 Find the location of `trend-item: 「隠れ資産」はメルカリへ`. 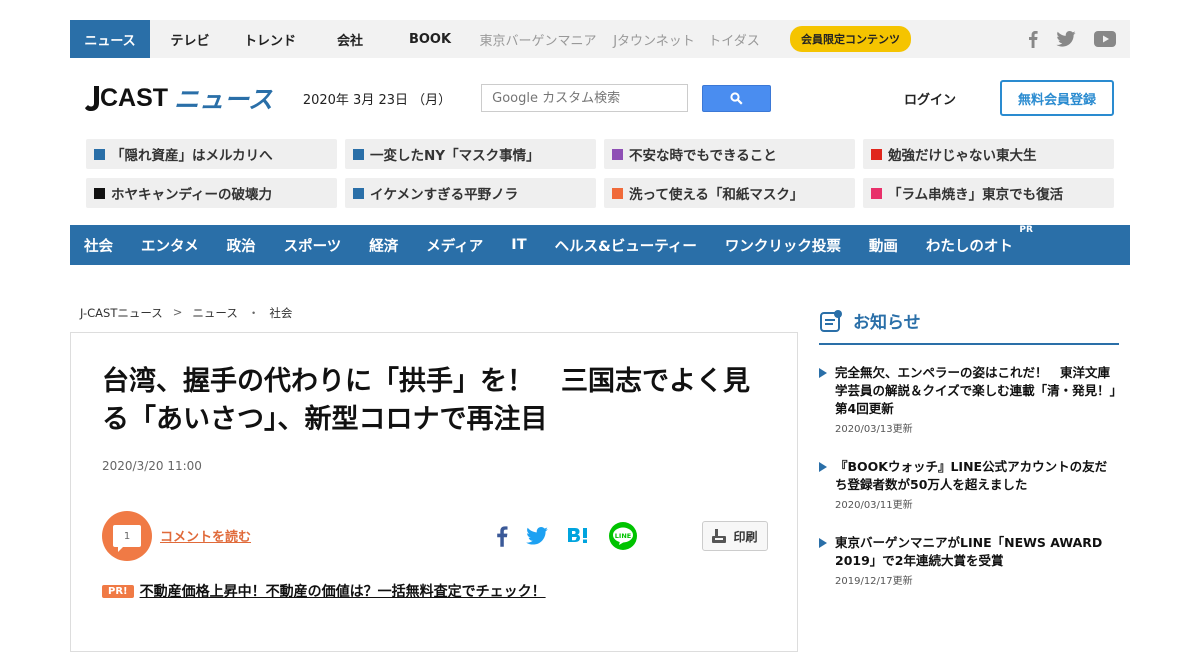

trend-item: 「隠れ資産」はメルカリへ is located at coordinates (211, 154).